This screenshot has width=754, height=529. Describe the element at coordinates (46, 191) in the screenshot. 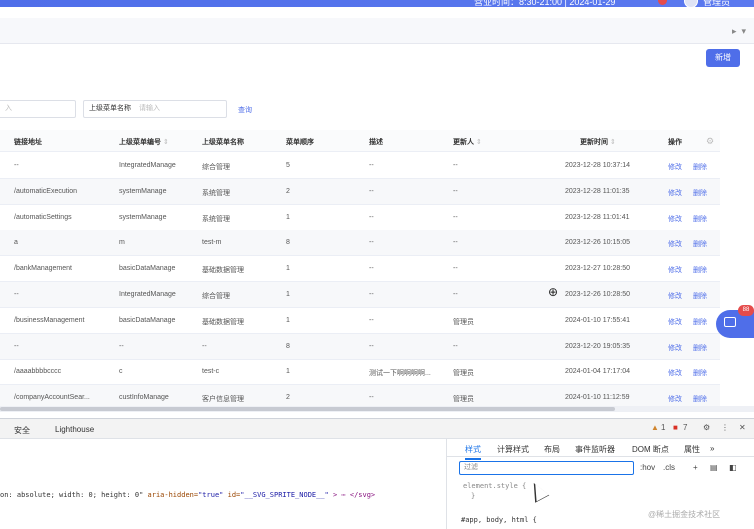

I see `row-link-address: /automaticExecution` at that location.